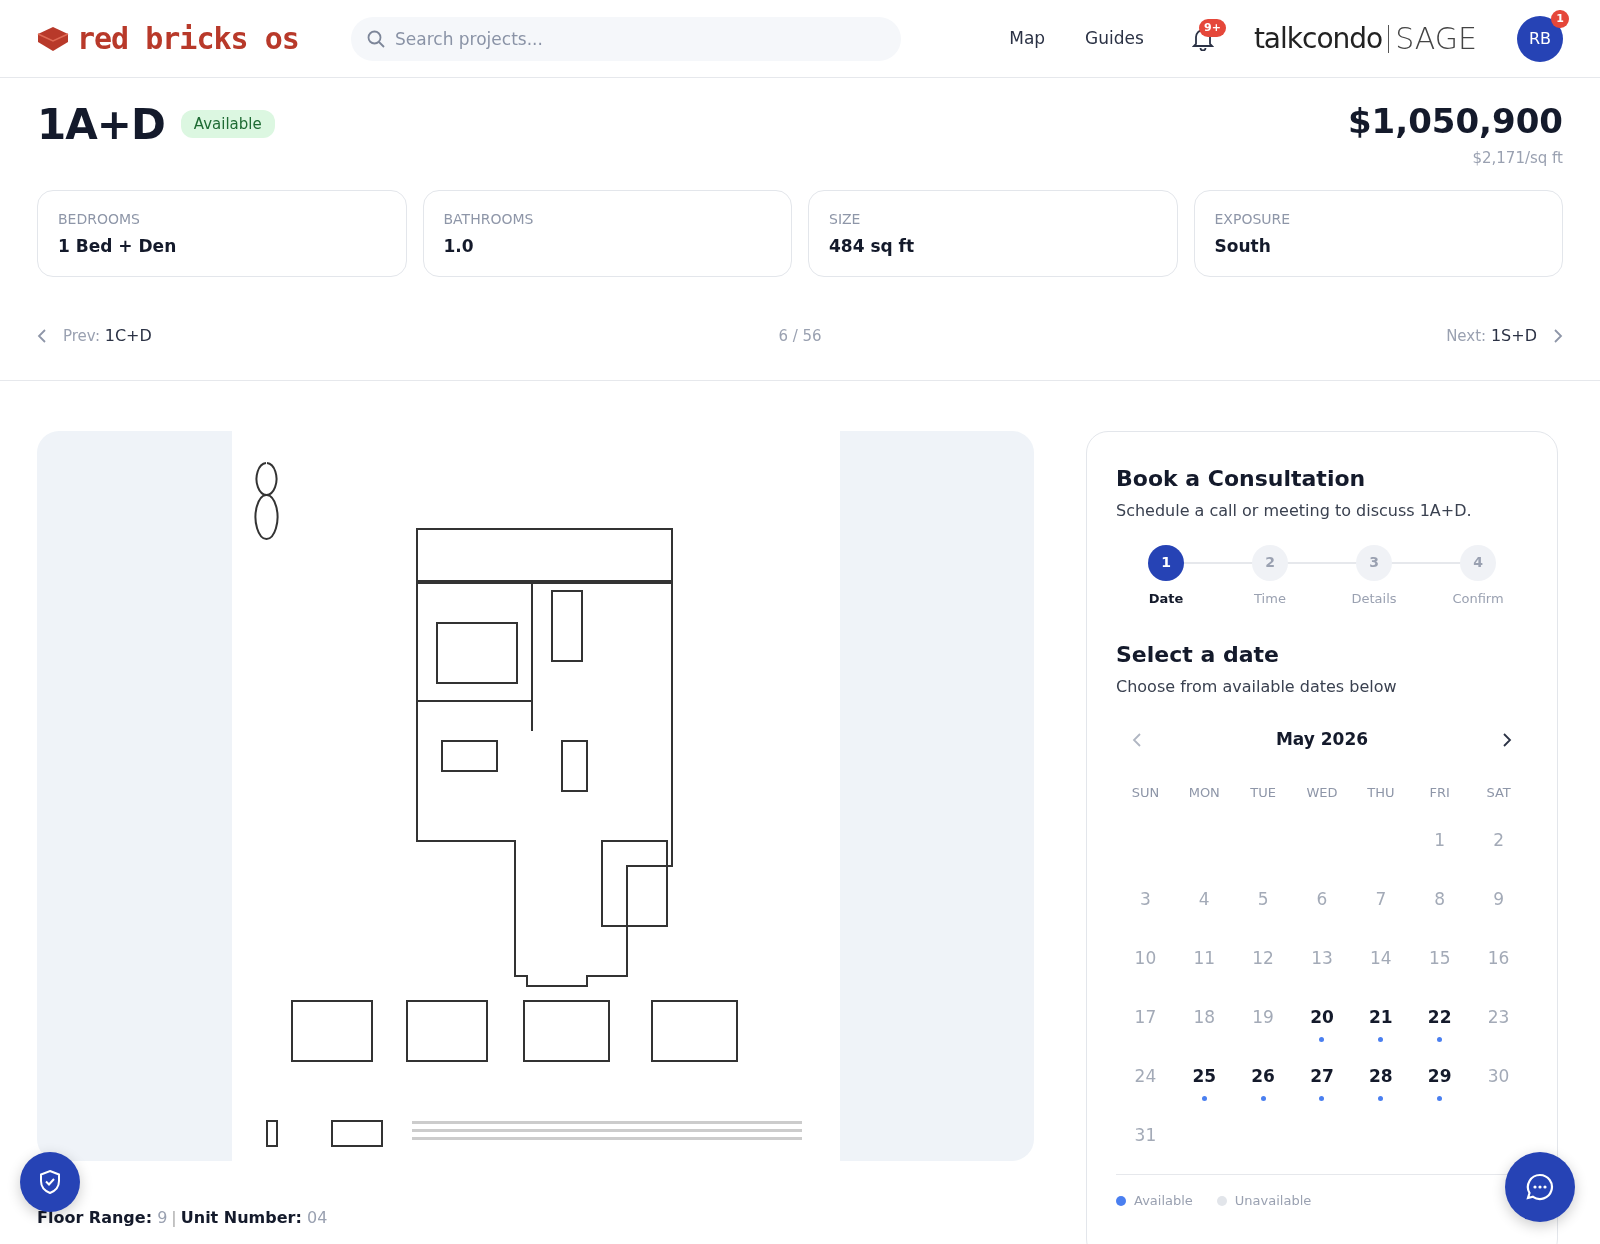 This screenshot has width=1600, height=1244. What do you see at coordinates (1270, 598) in the screenshot?
I see `step-label: Time` at bounding box center [1270, 598].